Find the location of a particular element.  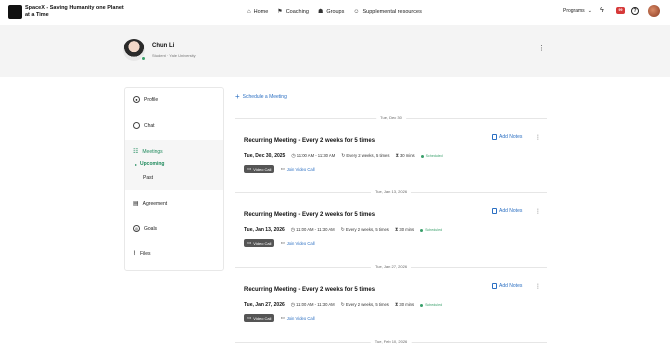

org-logo is located at coordinates (15, 12).